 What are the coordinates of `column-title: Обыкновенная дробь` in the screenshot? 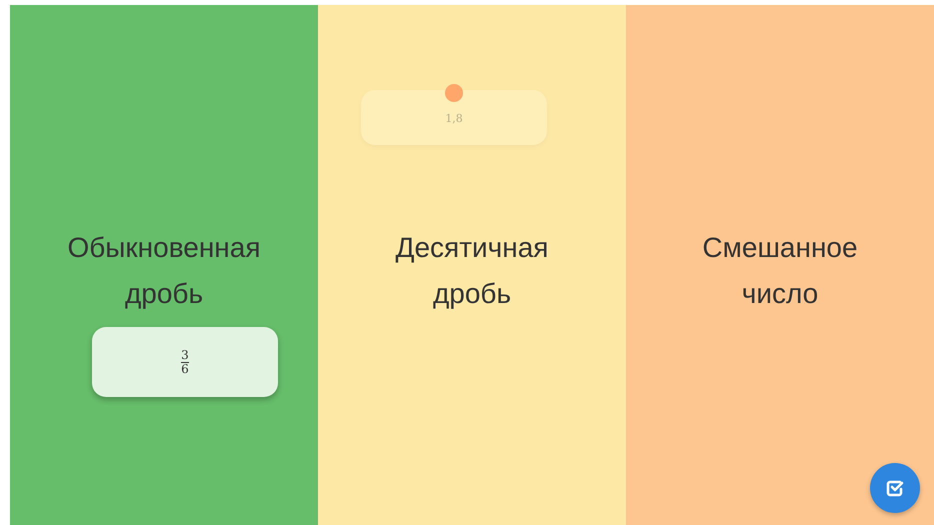 It's located at (164, 271).